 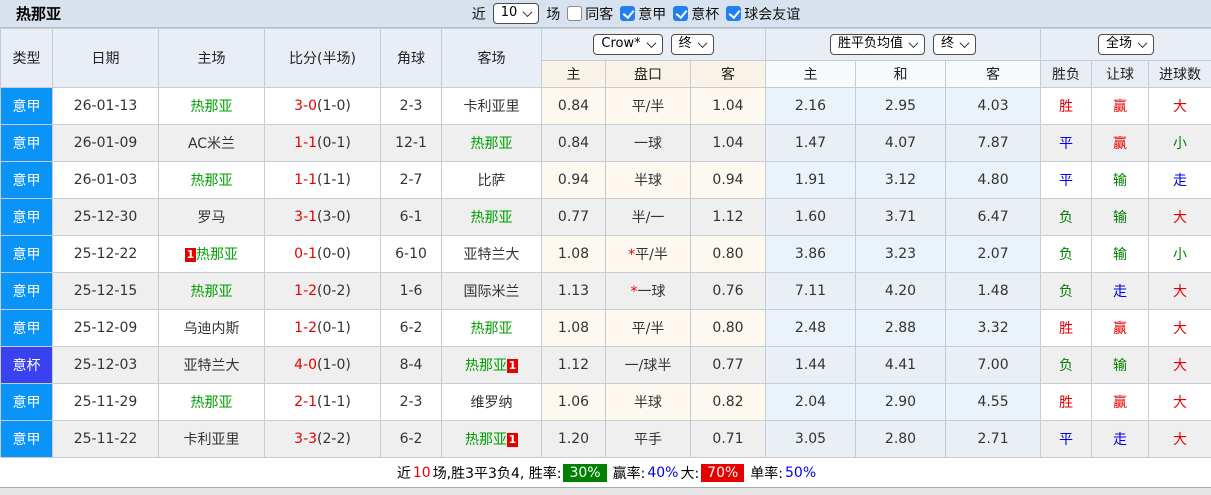 I want to click on full-time-score: 2-1, so click(x=306, y=402).